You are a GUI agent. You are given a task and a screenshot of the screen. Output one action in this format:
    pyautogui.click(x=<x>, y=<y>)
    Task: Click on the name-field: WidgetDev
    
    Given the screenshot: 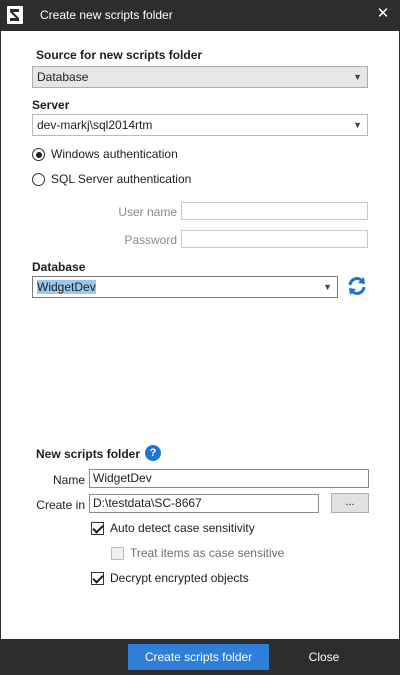 What is the action you would take?
    pyautogui.click(x=229, y=478)
    